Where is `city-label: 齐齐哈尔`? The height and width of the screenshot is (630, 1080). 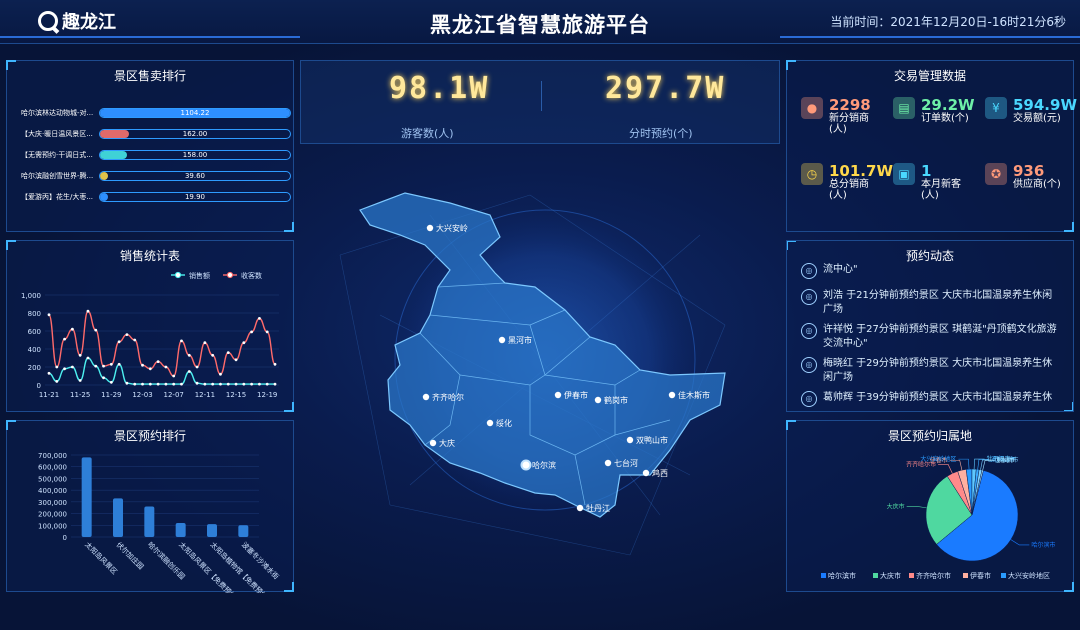
city-label: 齐齐哈尔 is located at coordinates (448, 397).